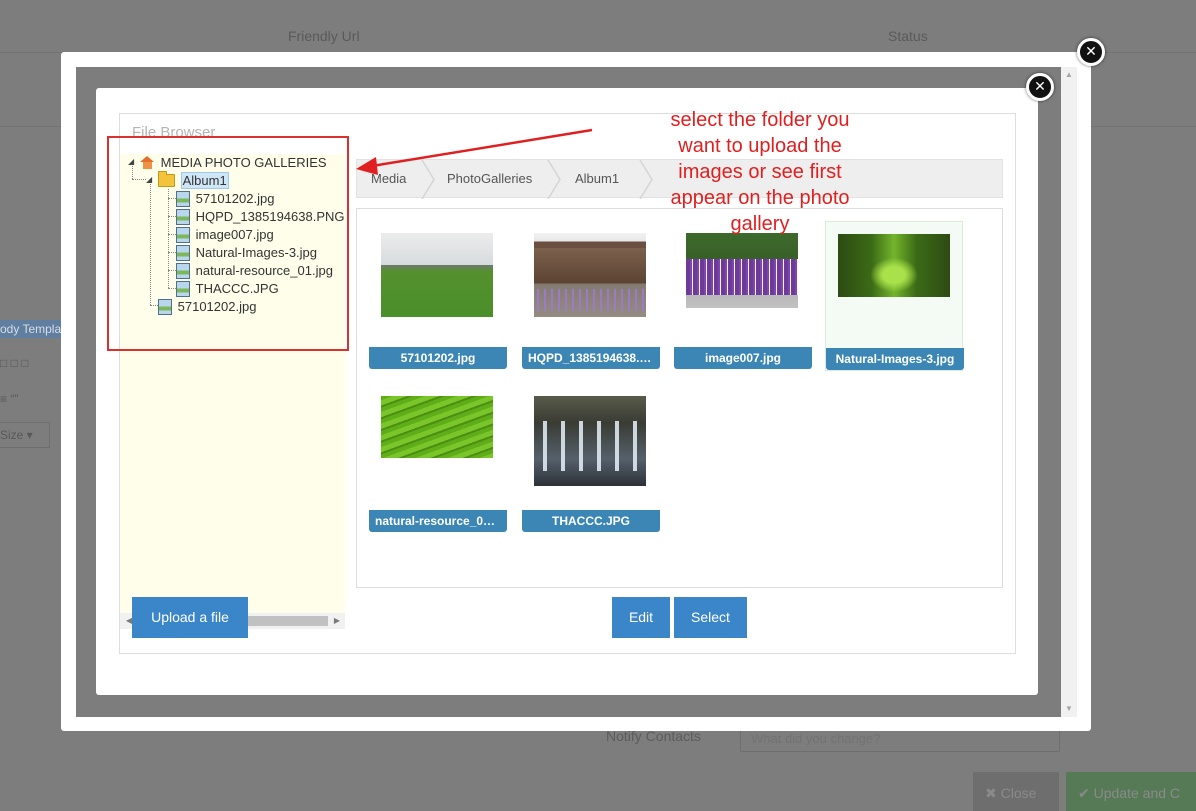 The image size is (1196, 811). I want to click on update-button: ✔ Update and C, so click(1131, 791).